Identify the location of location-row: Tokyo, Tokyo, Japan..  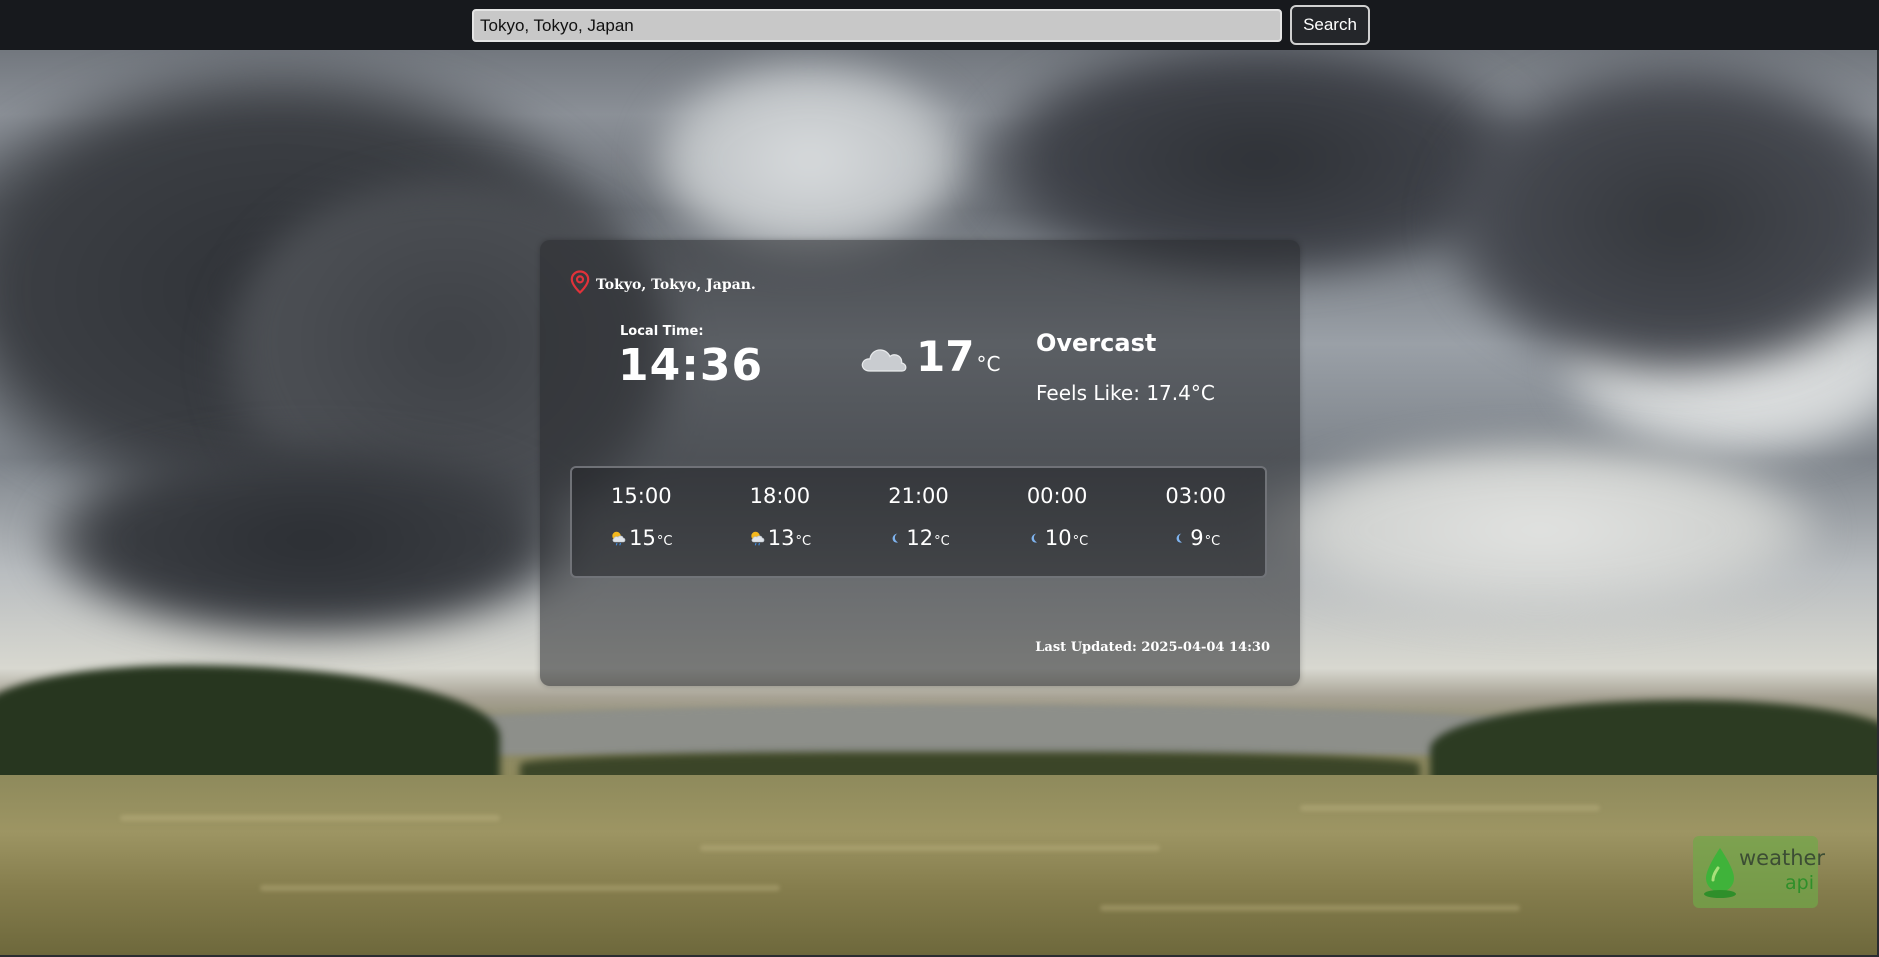
(663, 284).